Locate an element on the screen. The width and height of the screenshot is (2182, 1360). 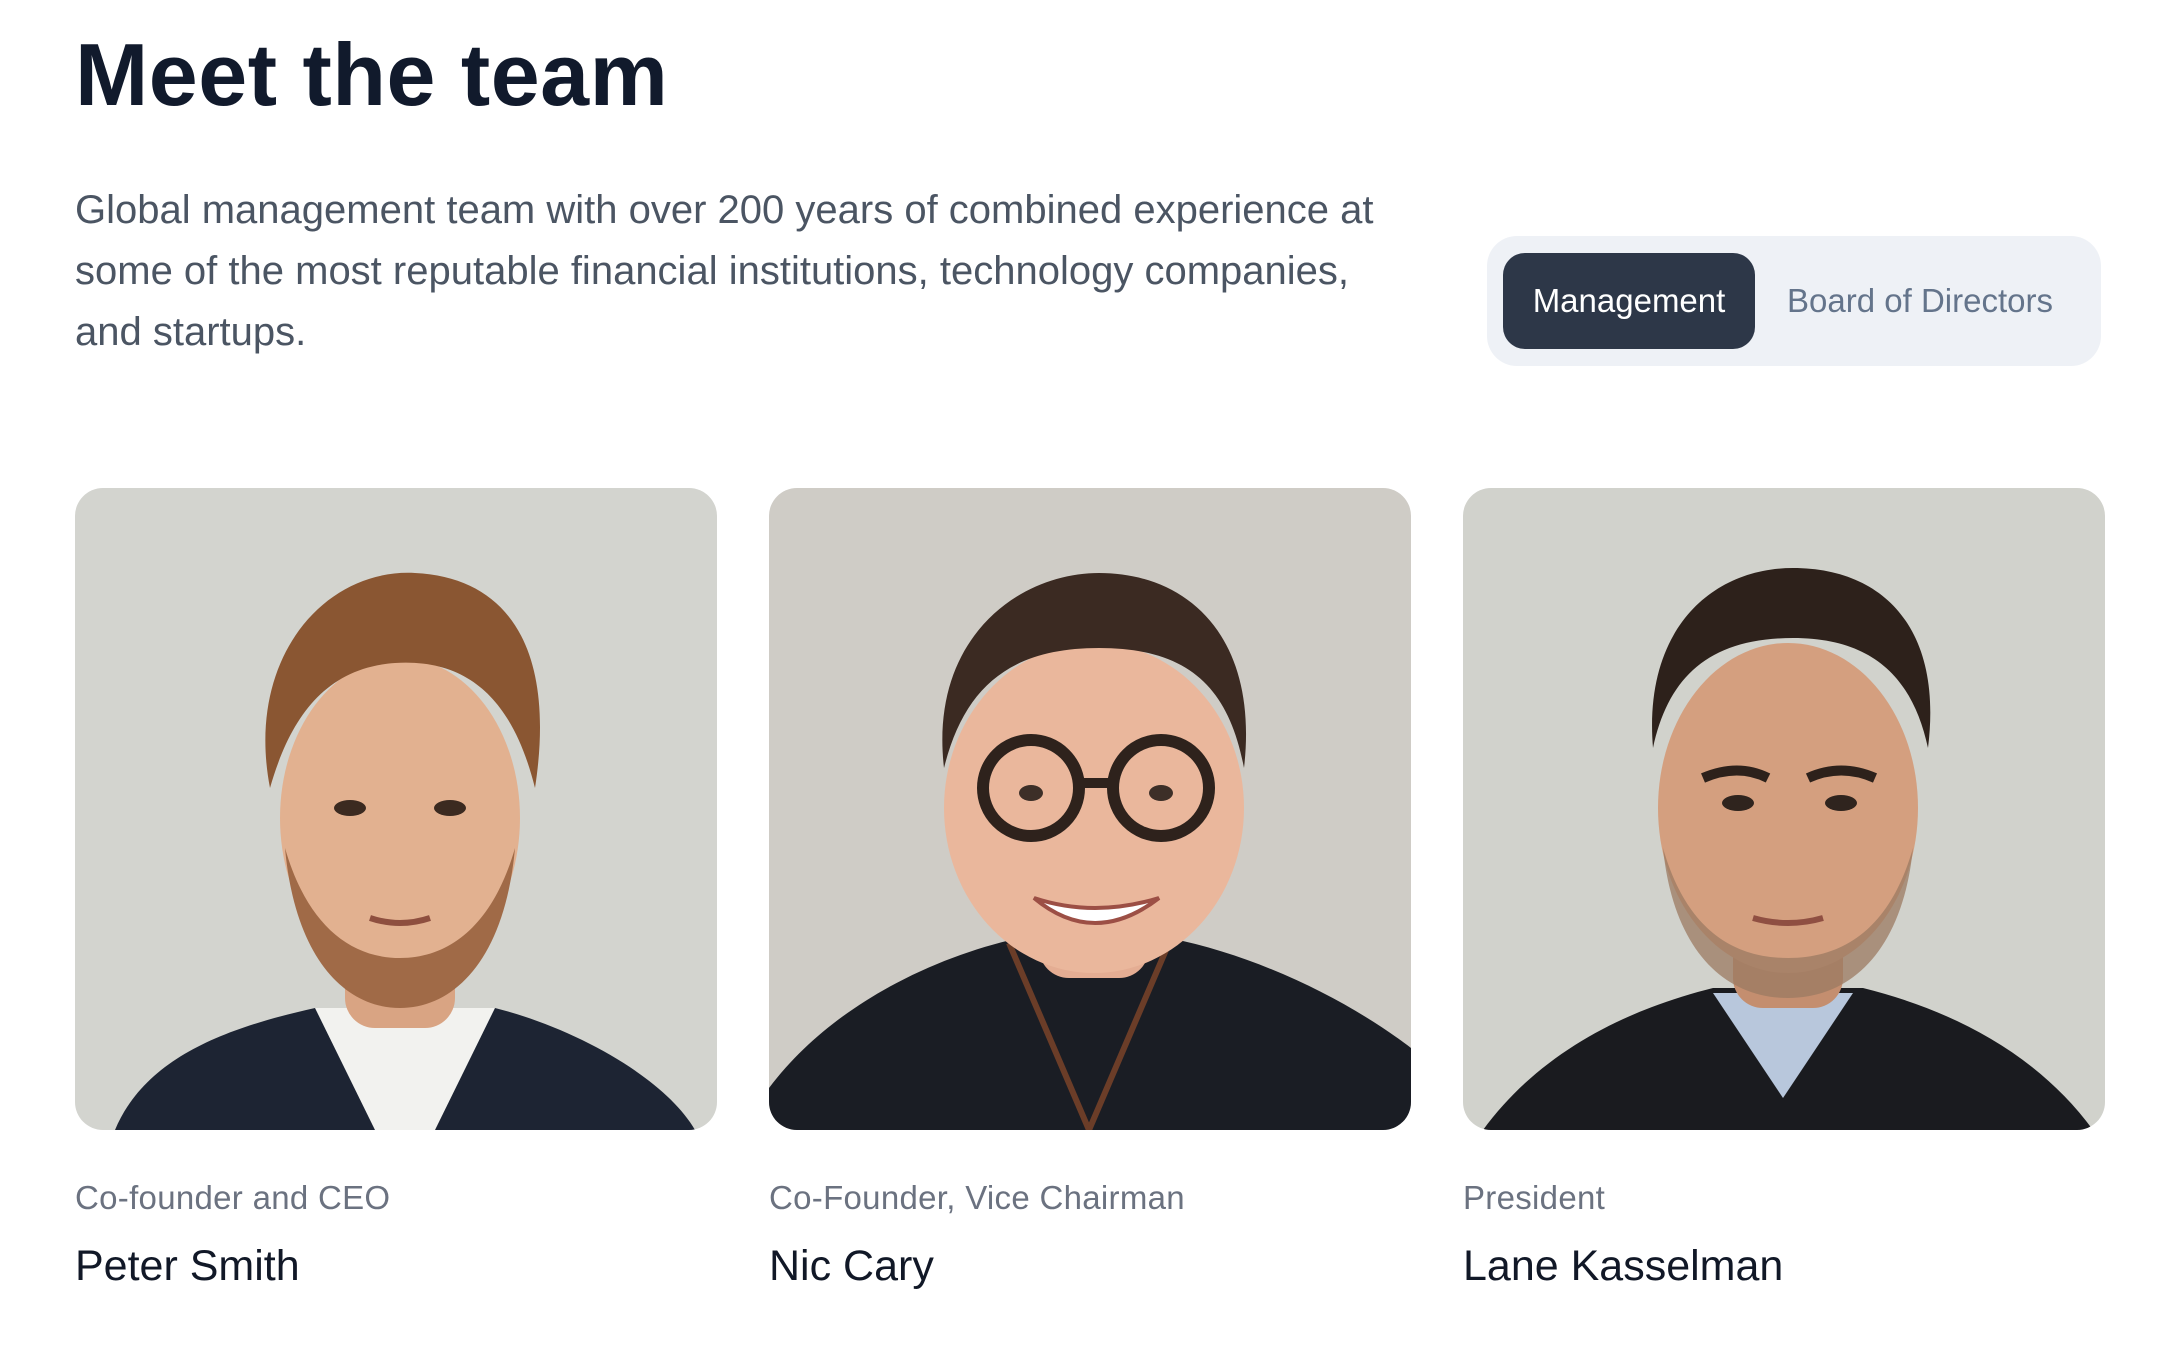
team-member-name: Nic Cary is located at coordinates (851, 1266).